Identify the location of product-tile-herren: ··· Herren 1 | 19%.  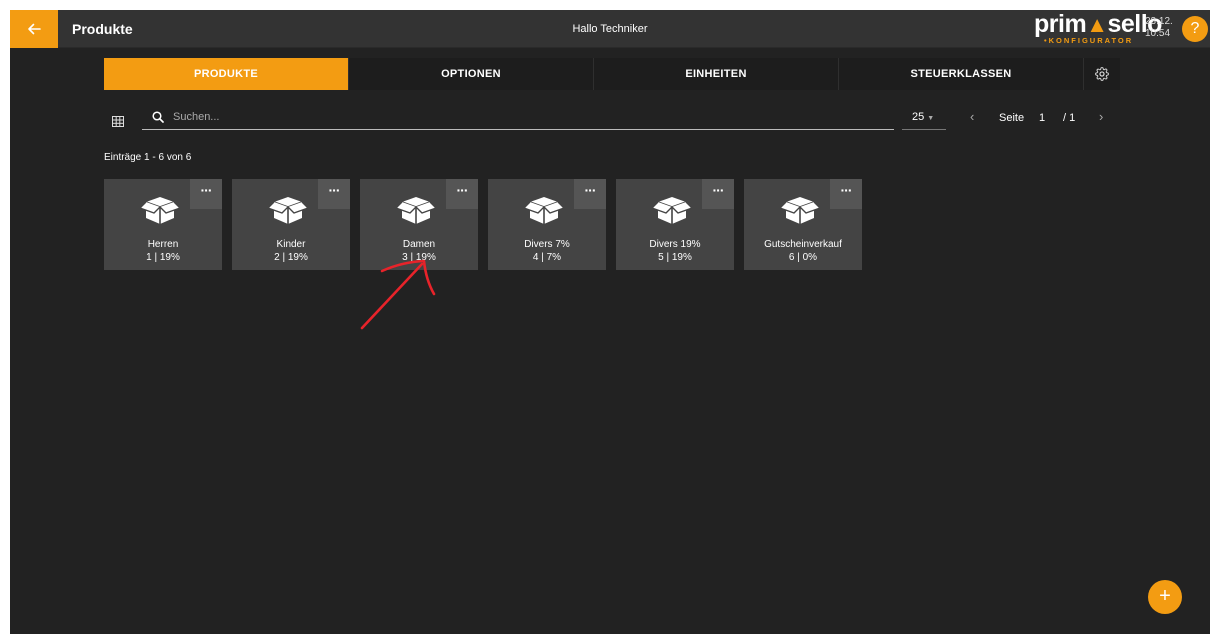
(163, 224).